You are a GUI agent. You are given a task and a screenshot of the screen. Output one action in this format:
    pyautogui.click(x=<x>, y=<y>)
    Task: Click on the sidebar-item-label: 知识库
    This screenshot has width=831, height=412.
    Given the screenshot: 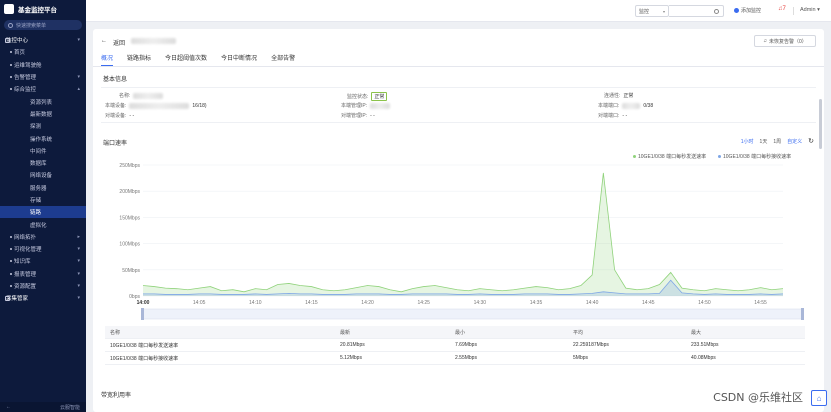 What is the action you would take?
    pyautogui.click(x=22, y=262)
    